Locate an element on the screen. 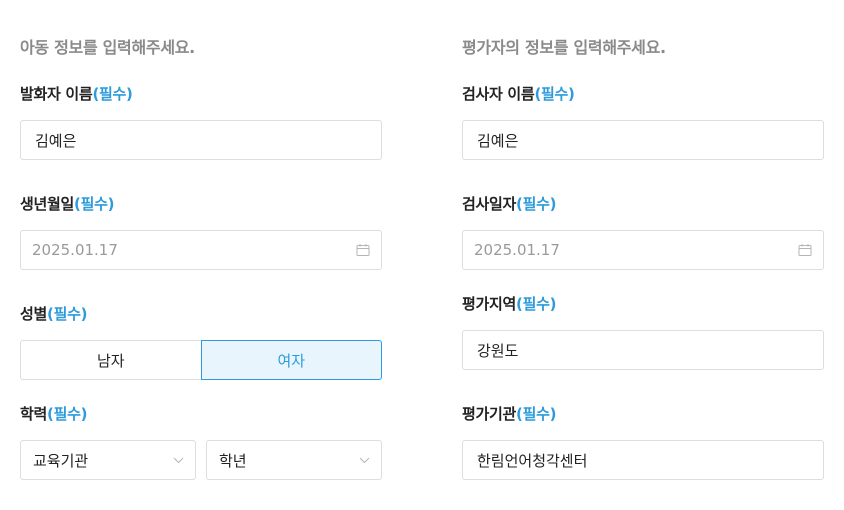 The width and height of the screenshot is (844, 510). region-label: 평가지역(필수) is located at coordinates (509, 303).